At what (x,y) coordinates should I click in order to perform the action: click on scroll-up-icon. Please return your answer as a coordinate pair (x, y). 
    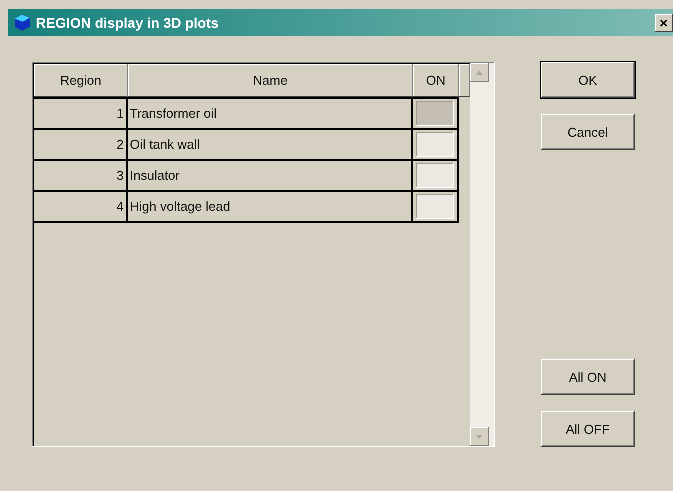
    Looking at the image, I should click on (479, 72).